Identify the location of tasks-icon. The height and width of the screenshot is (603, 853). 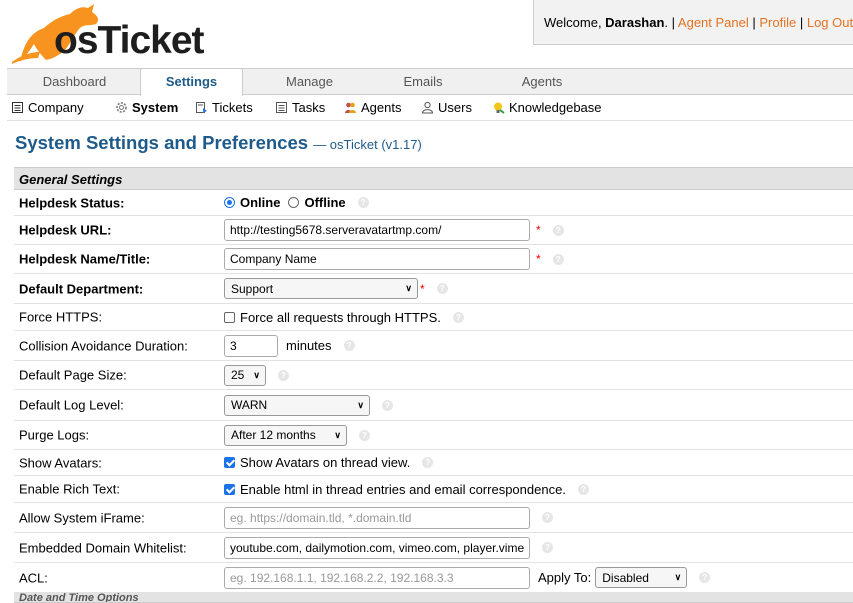
(281, 107).